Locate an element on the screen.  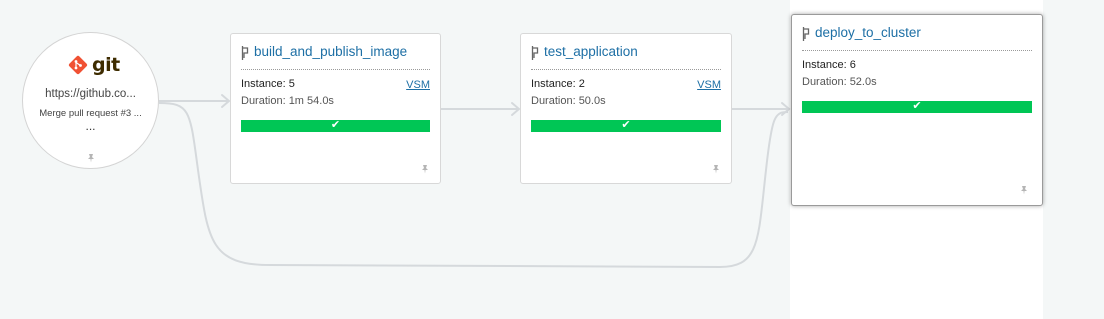
git-logo-text: git is located at coordinates (106, 65).